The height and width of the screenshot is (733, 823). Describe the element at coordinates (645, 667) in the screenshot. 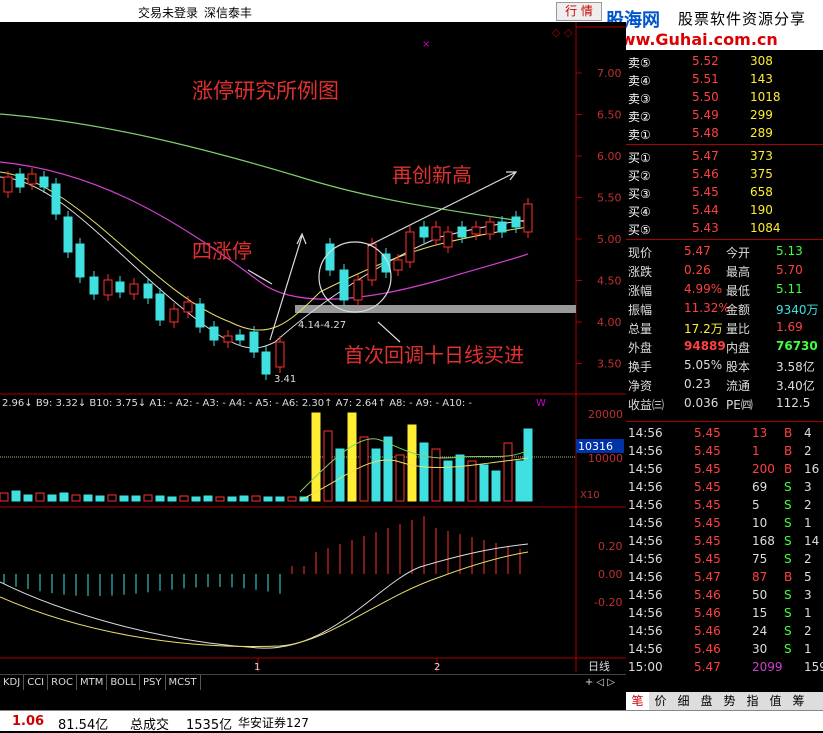

I see `tick-time: 15:00` at that location.